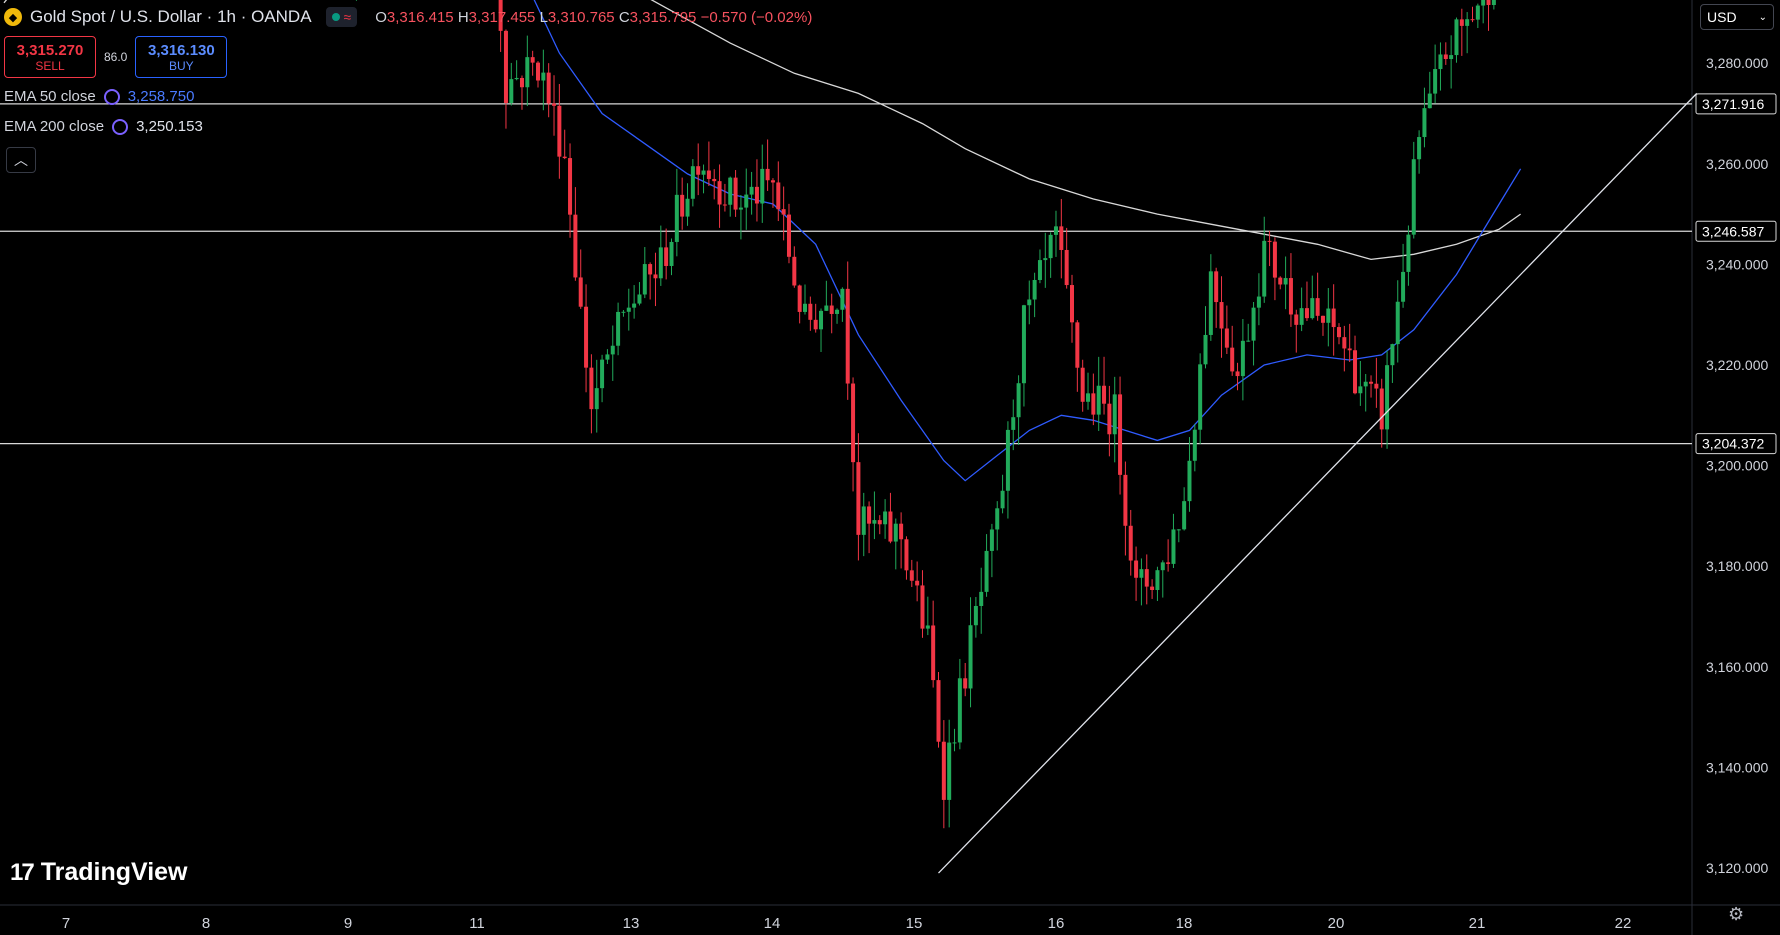 This screenshot has height=935, width=1780. Describe the element at coordinates (50, 96) in the screenshot. I see `ema50-label: EMA 50 close` at that location.